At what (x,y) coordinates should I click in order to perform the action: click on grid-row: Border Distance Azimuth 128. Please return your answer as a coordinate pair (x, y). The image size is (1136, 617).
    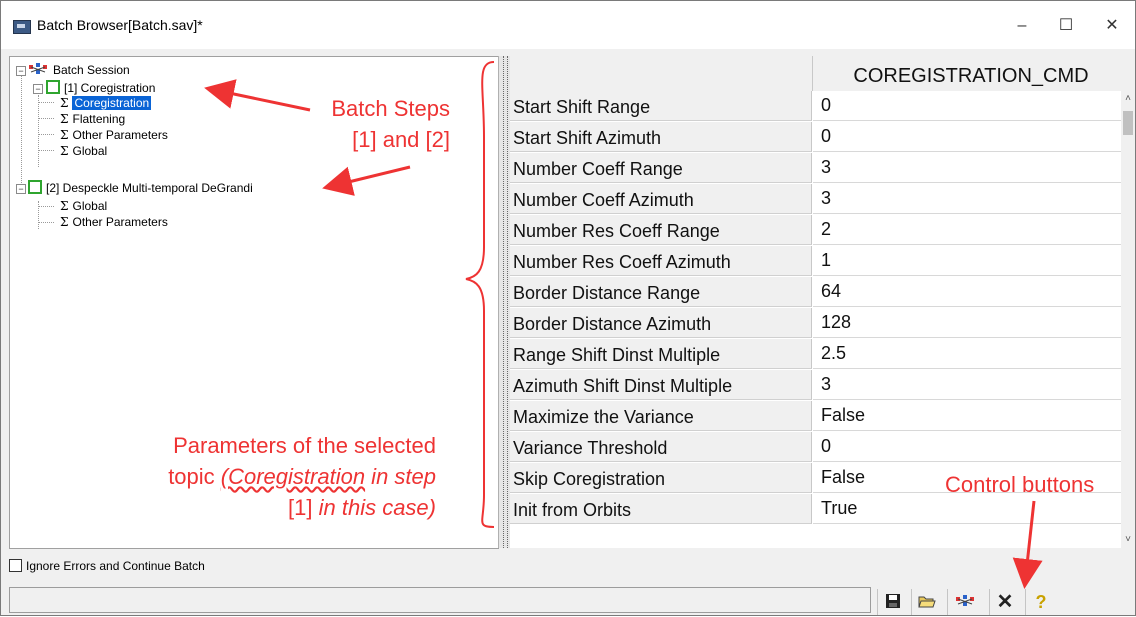
    Looking at the image, I should click on (815, 323).